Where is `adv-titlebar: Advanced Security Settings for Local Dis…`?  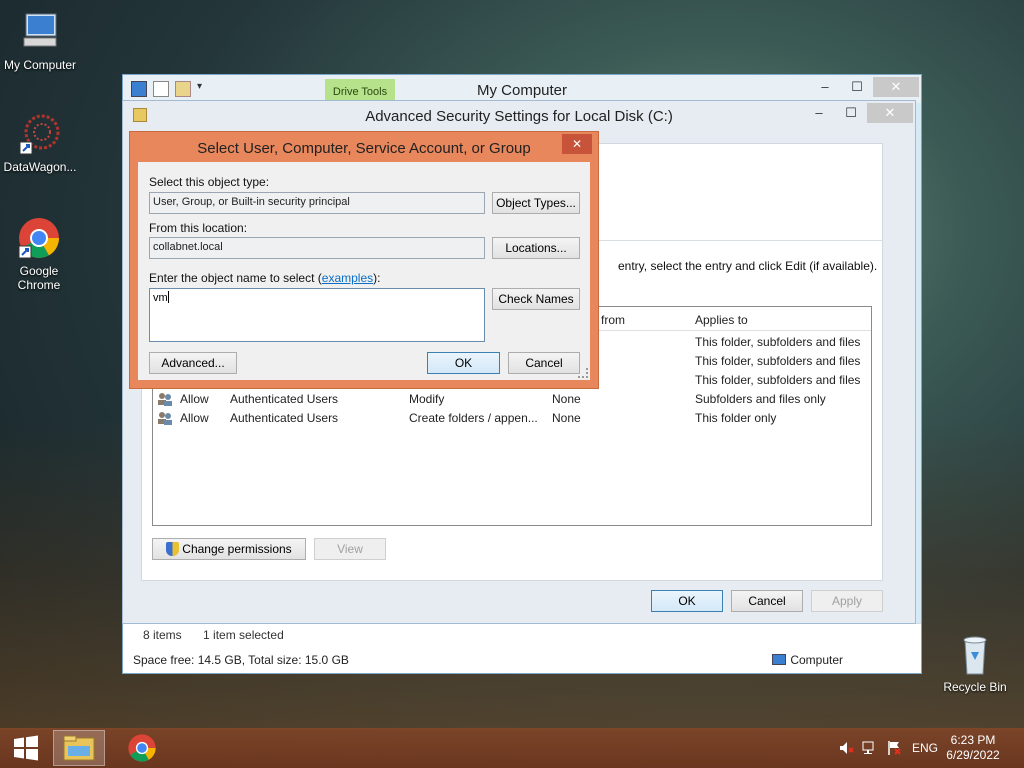
adv-titlebar: Advanced Security Settings for Local Dis… is located at coordinates (519, 116).